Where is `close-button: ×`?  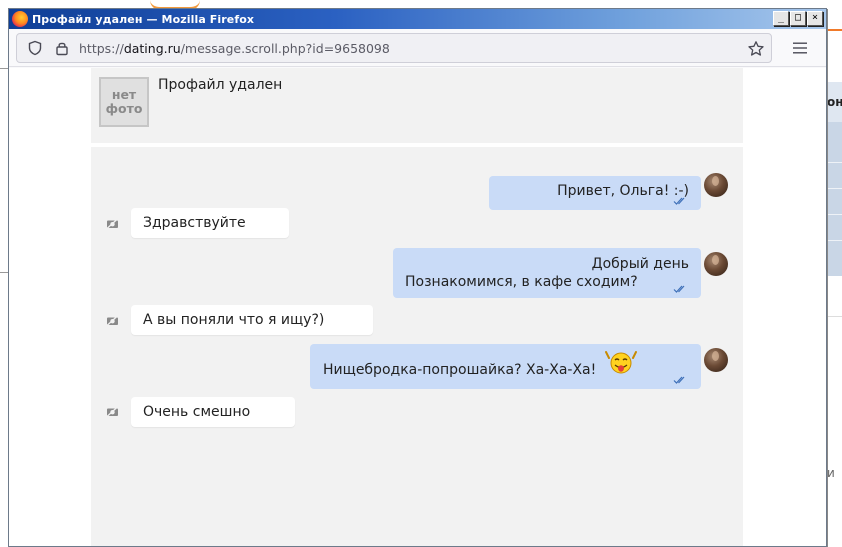 close-button: × is located at coordinates (815, 18).